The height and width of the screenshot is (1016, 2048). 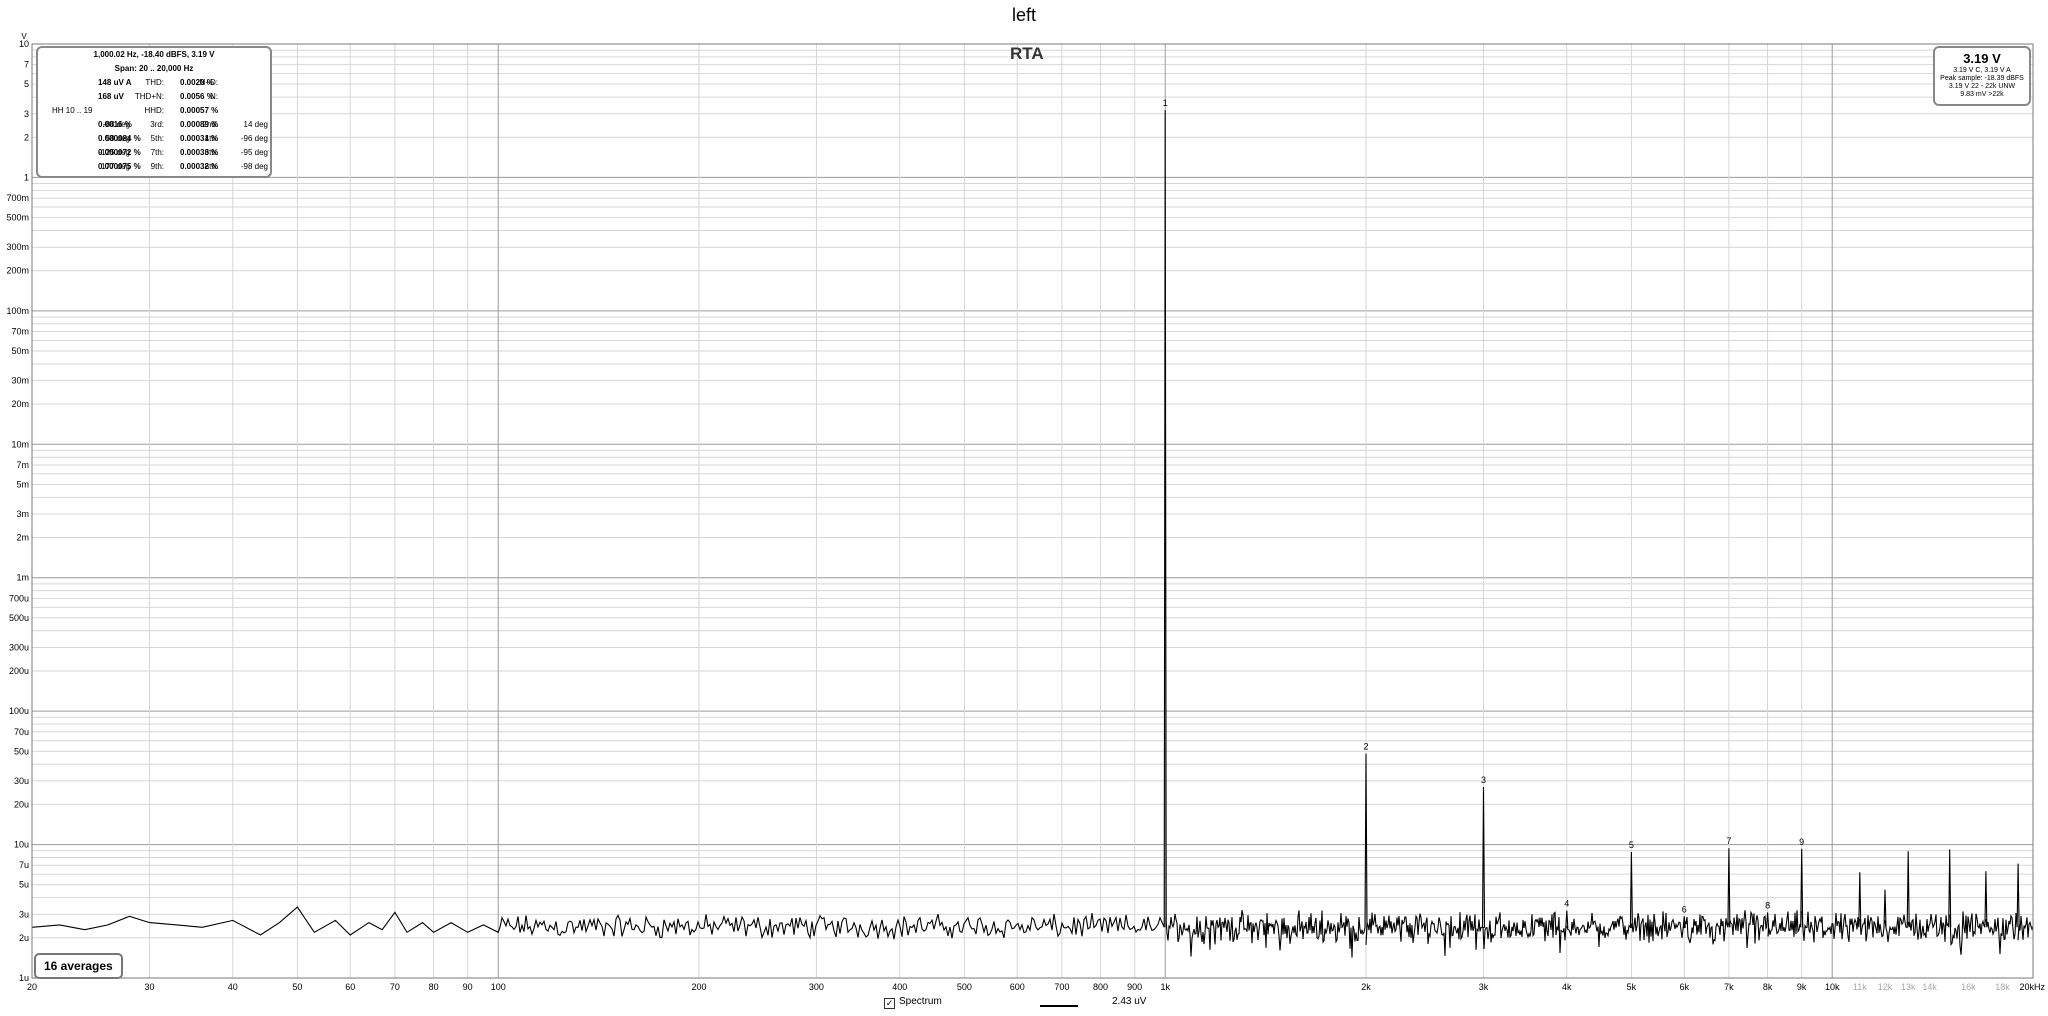 What do you see at coordinates (154, 83) in the screenshot?
I see `stats-row: N+D: 148 uV A THD: 0.0020 %` at bounding box center [154, 83].